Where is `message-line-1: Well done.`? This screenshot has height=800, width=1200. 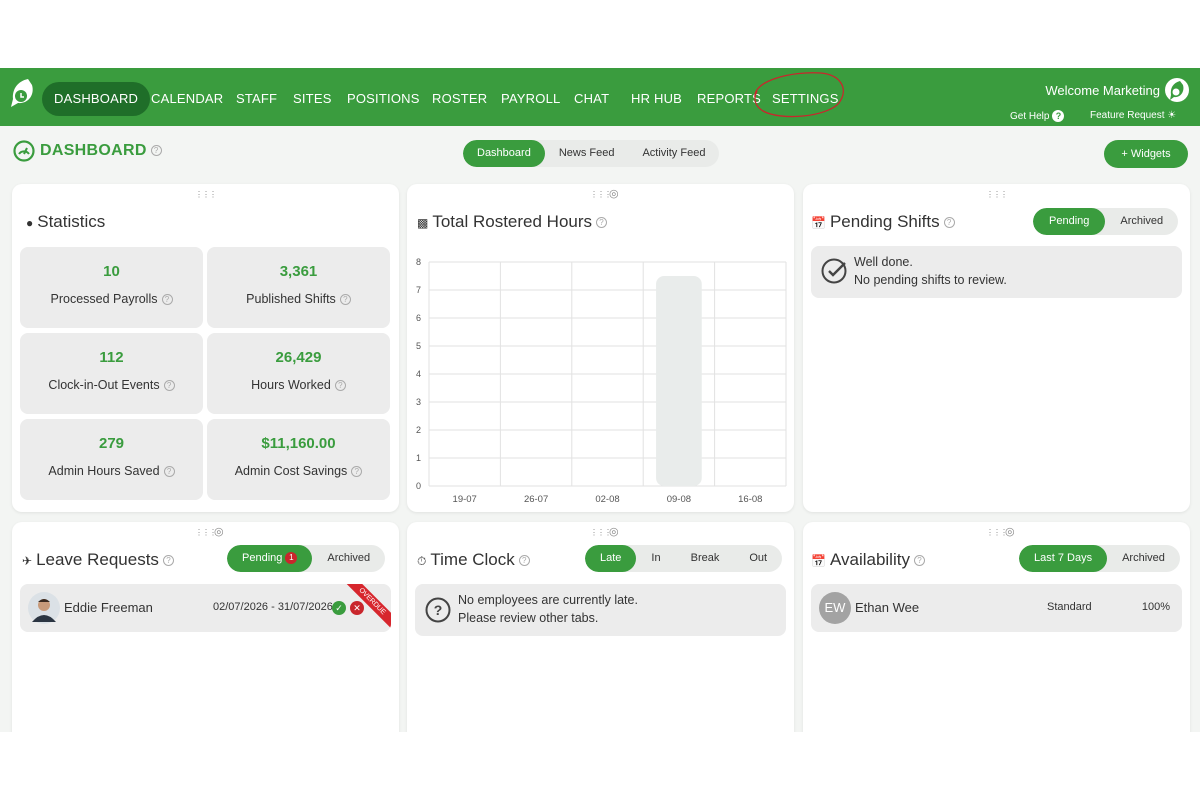
message-line-1: Well done. is located at coordinates (883, 262).